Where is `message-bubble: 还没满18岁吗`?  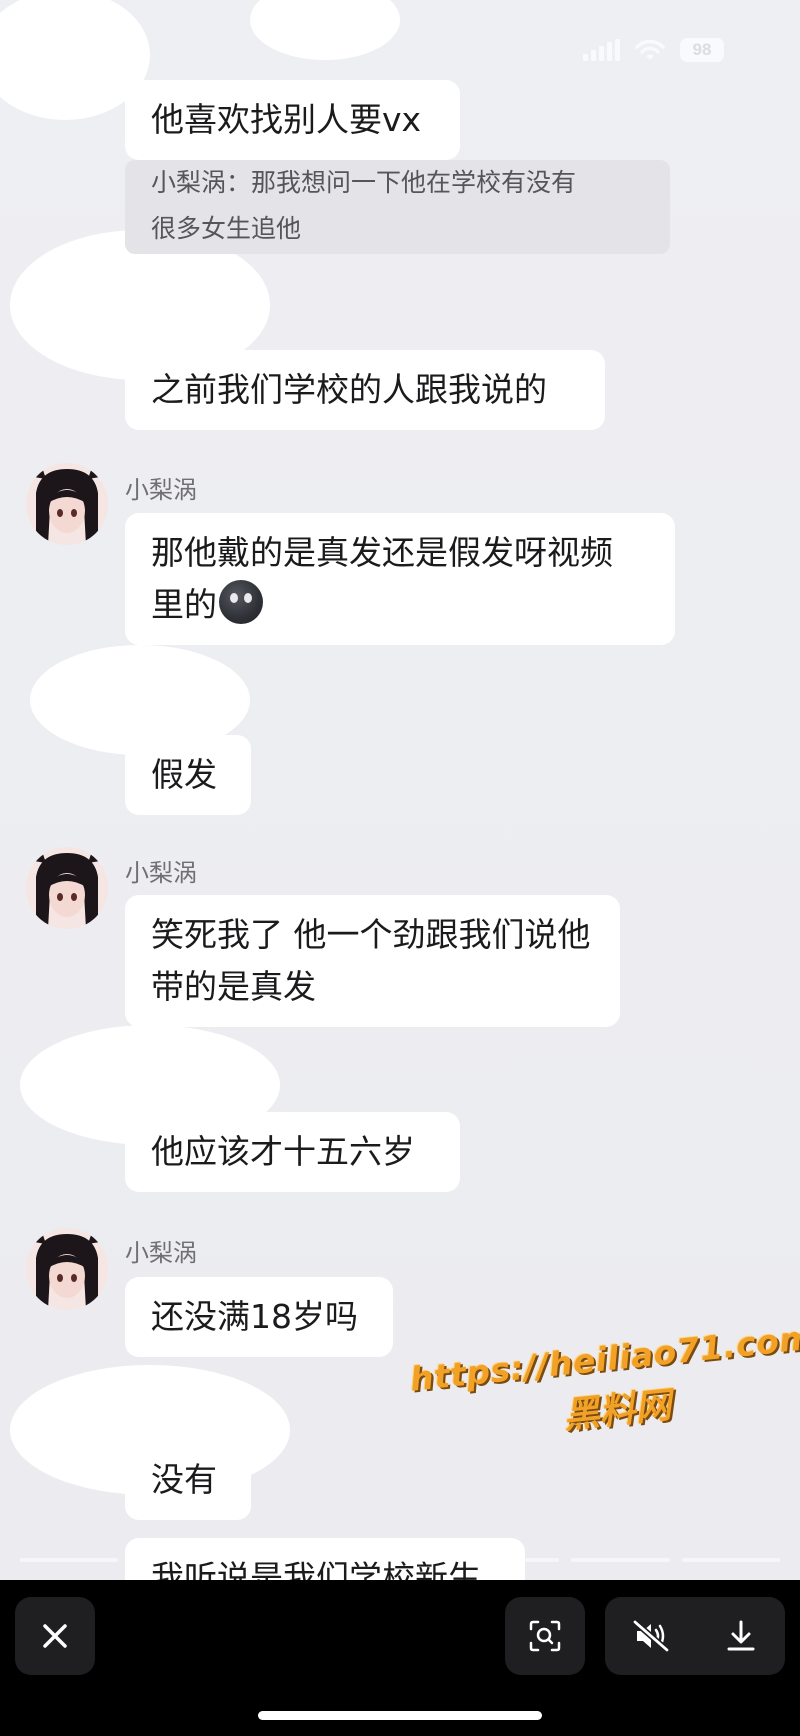 message-bubble: 还没满18岁吗 is located at coordinates (259, 1317).